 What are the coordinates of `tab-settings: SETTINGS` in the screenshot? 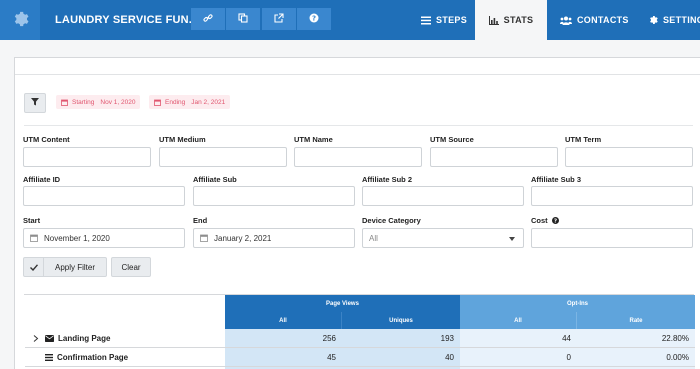 It's located at (674, 20).